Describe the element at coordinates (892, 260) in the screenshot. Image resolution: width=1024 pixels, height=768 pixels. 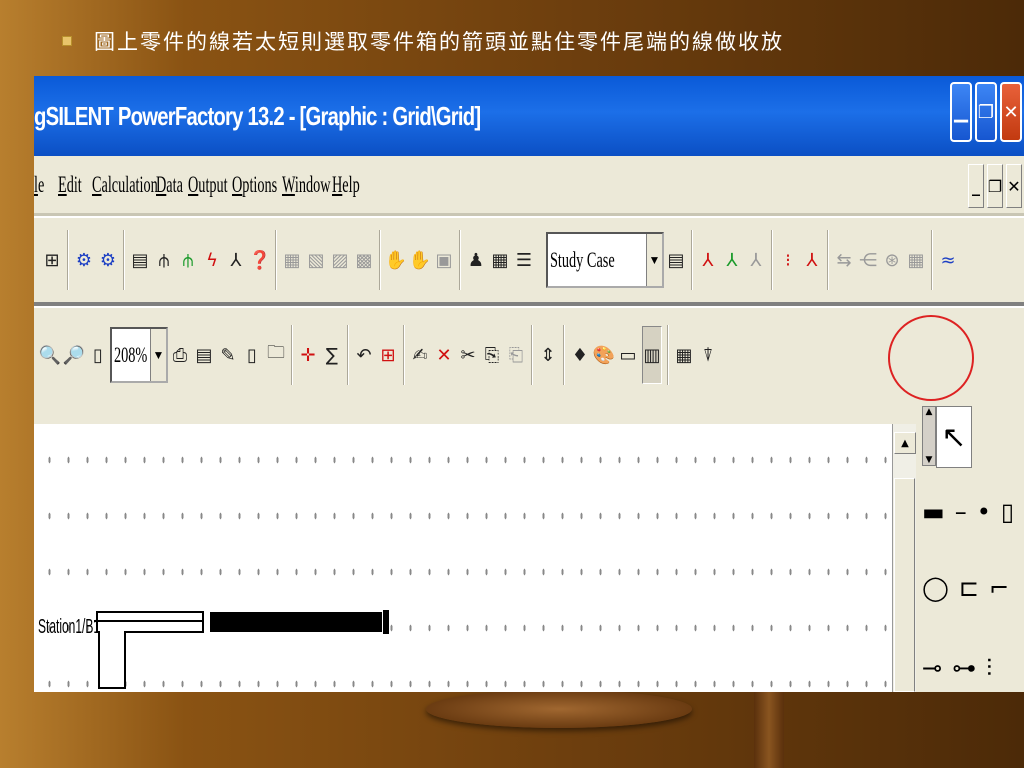
I see `disabled-wheel-icon: ⊛` at that location.